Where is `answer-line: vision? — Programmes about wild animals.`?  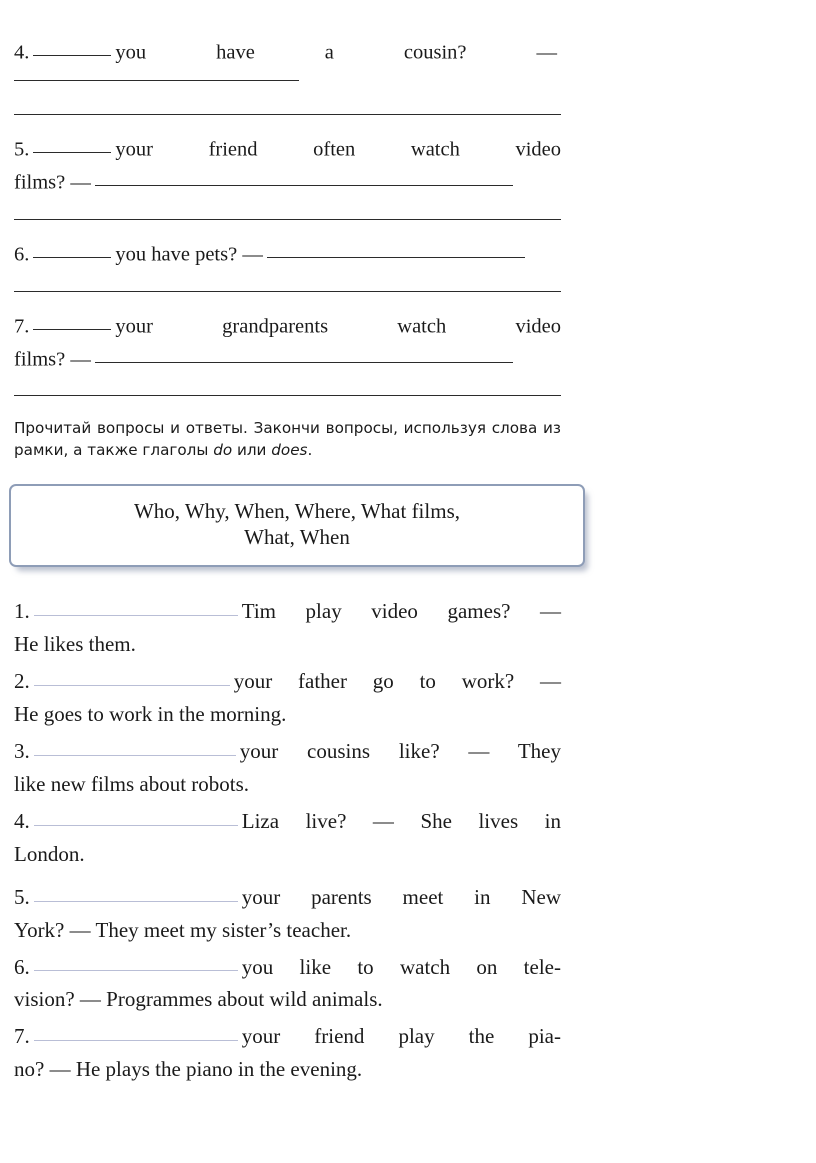
answer-line: vision? — Programmes about wild animals. is located at coordinates (287, 999).